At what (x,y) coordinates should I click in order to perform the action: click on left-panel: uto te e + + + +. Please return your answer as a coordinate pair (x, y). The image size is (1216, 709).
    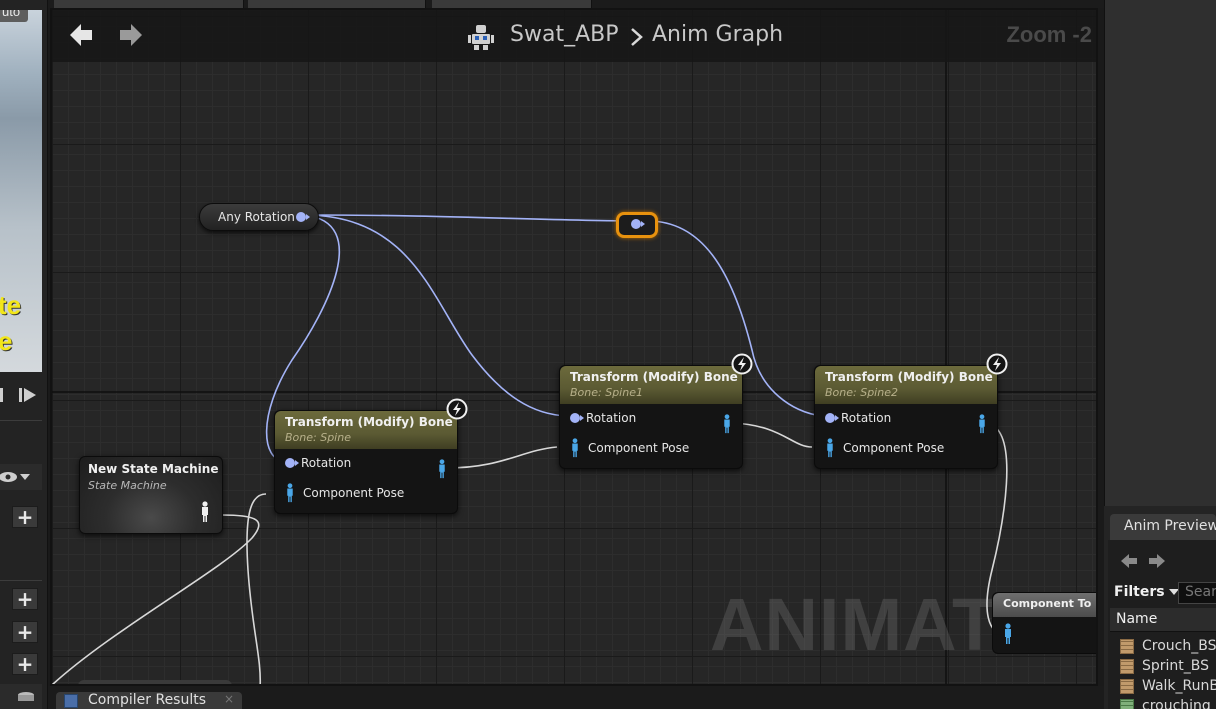
    Looking at the image, I should click on (24, 354).